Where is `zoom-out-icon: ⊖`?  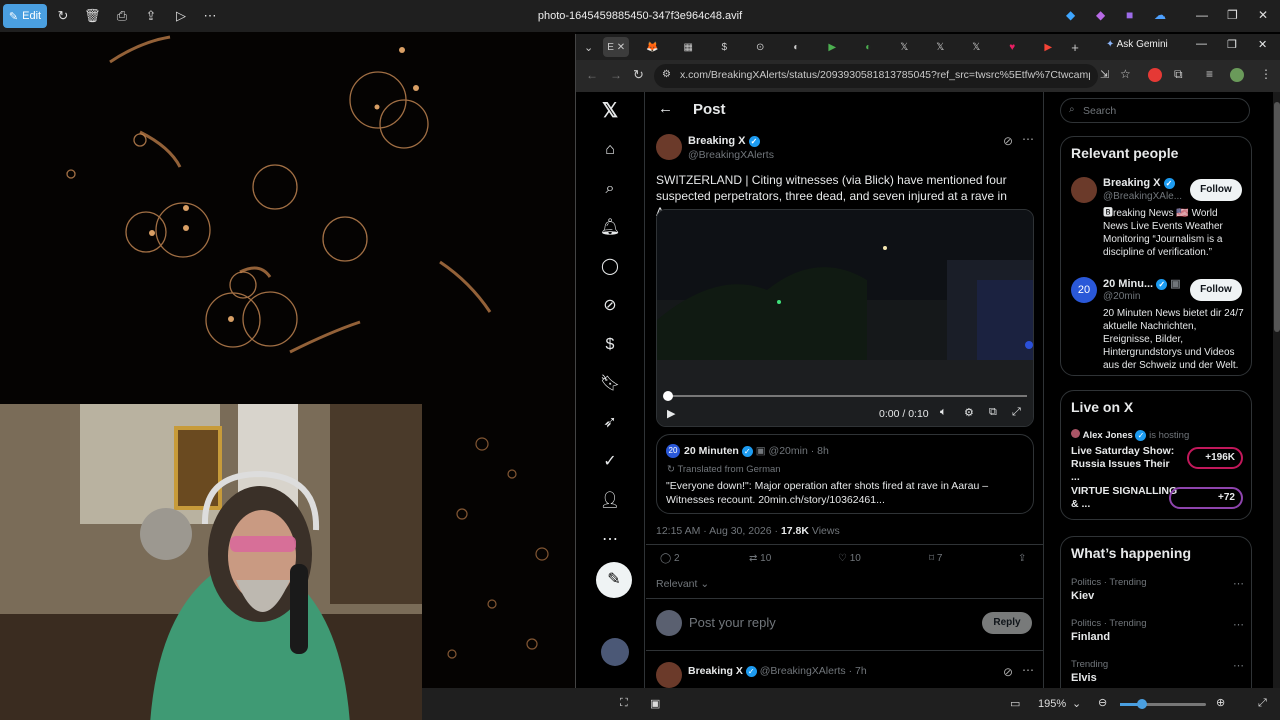
zoom-out-icon: ⊖ is located at coordinates (1102, 702).